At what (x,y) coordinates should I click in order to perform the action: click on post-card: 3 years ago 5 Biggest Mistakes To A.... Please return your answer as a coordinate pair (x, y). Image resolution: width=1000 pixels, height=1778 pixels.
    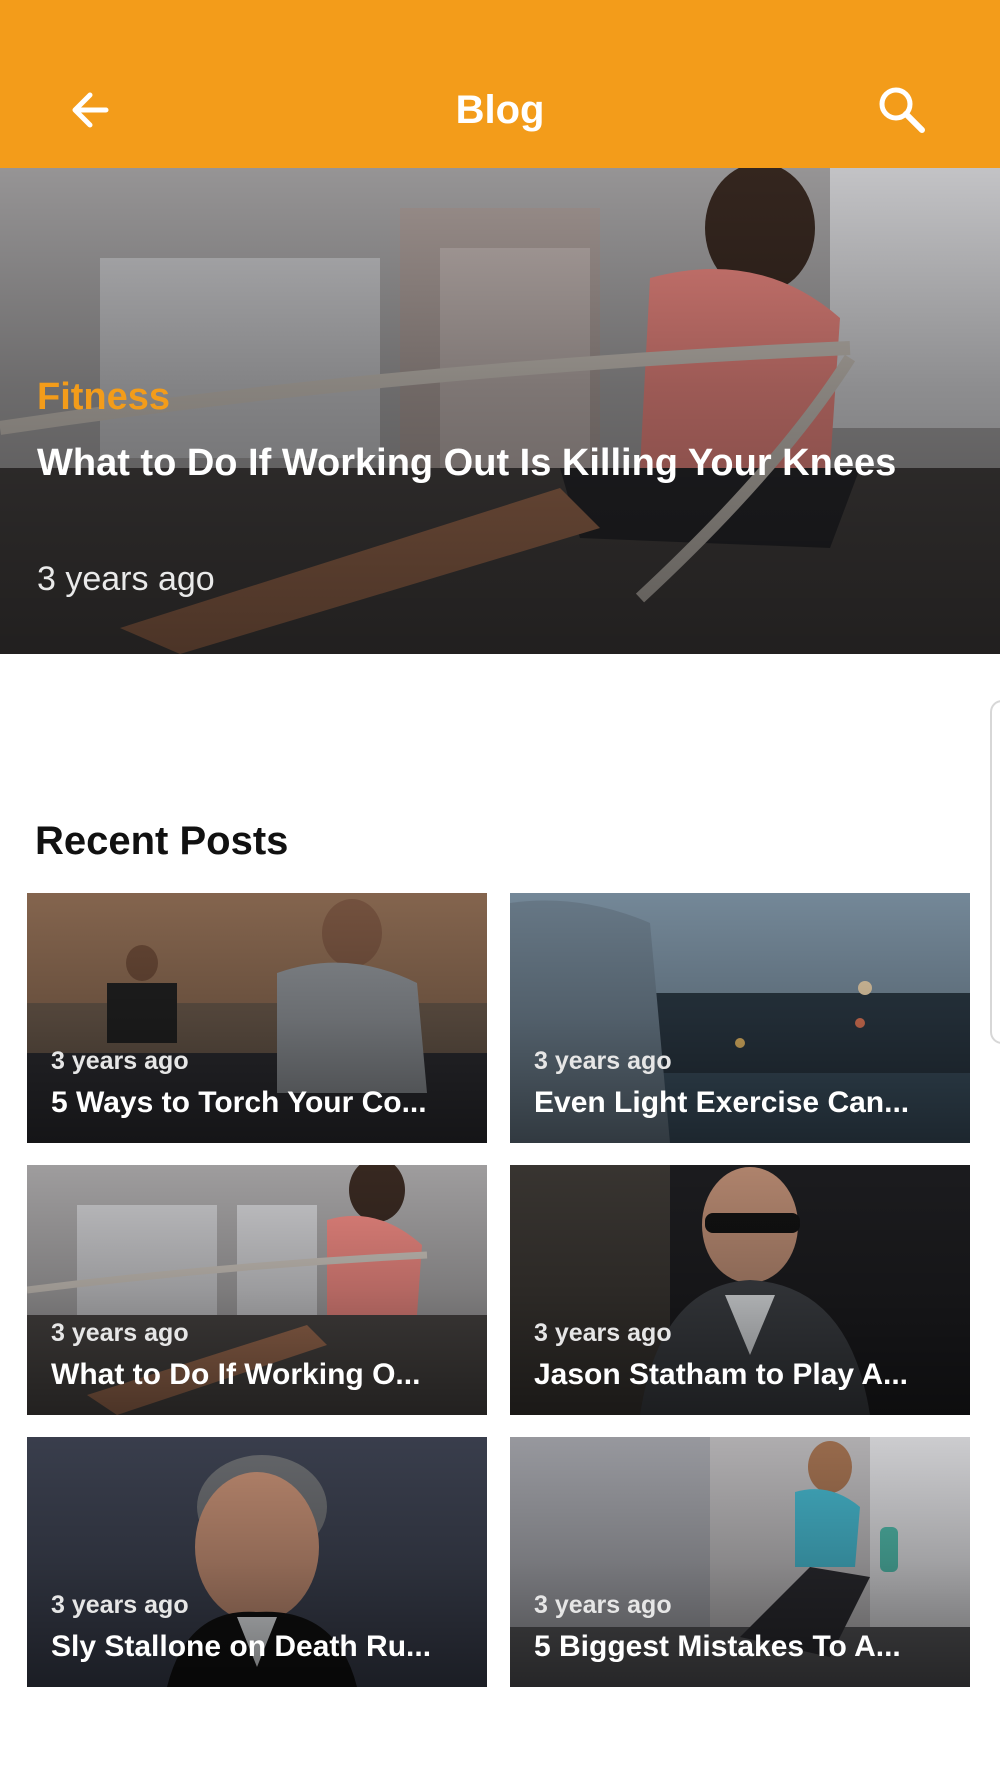
    Looking at the image, I should click on (740, 1562).